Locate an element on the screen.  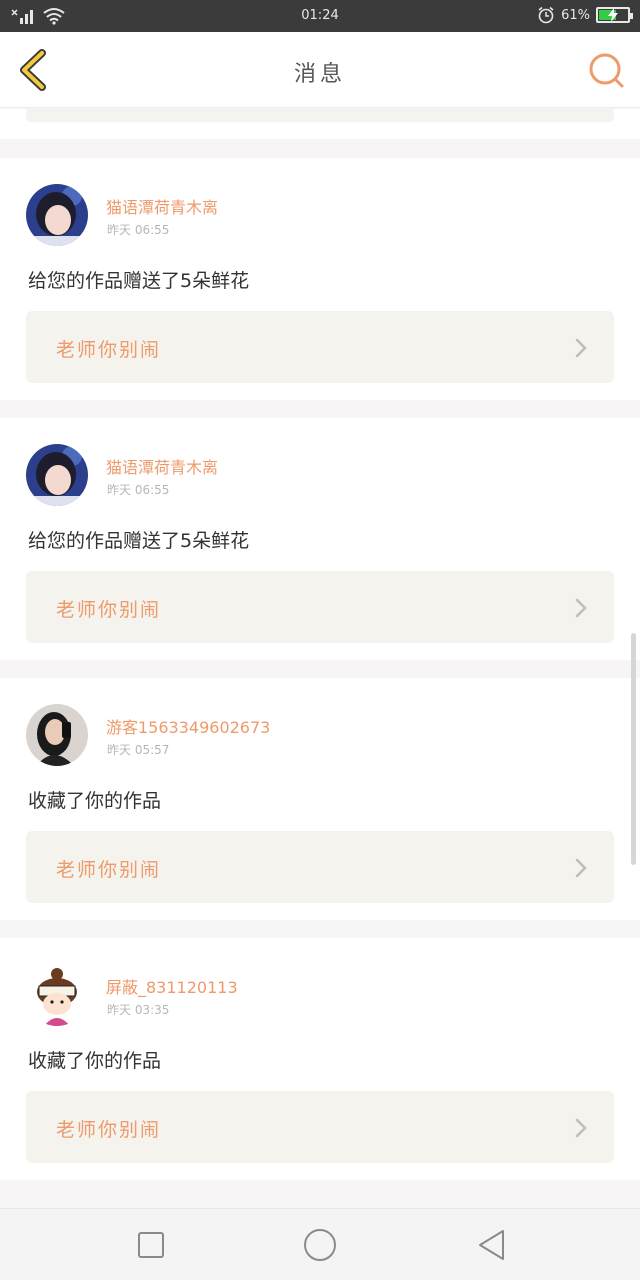
username: 屏蔽_831120113 is located at coordinates (172, 986).